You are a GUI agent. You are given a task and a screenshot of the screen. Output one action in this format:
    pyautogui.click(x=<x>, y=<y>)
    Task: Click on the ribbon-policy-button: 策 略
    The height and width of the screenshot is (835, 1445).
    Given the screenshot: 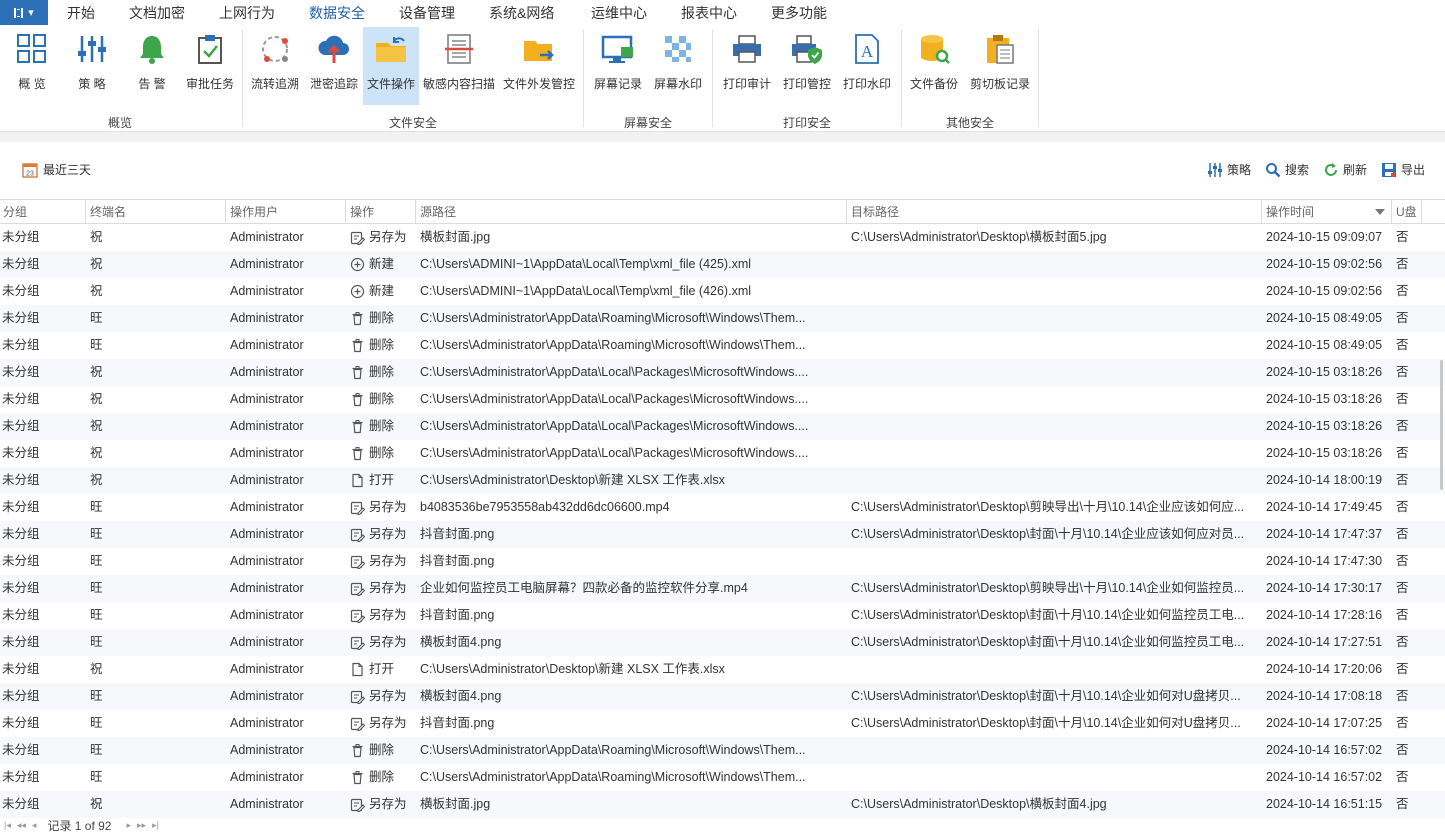 What is the action you would take?
    pyautogui.click(x=92, y=66)
    